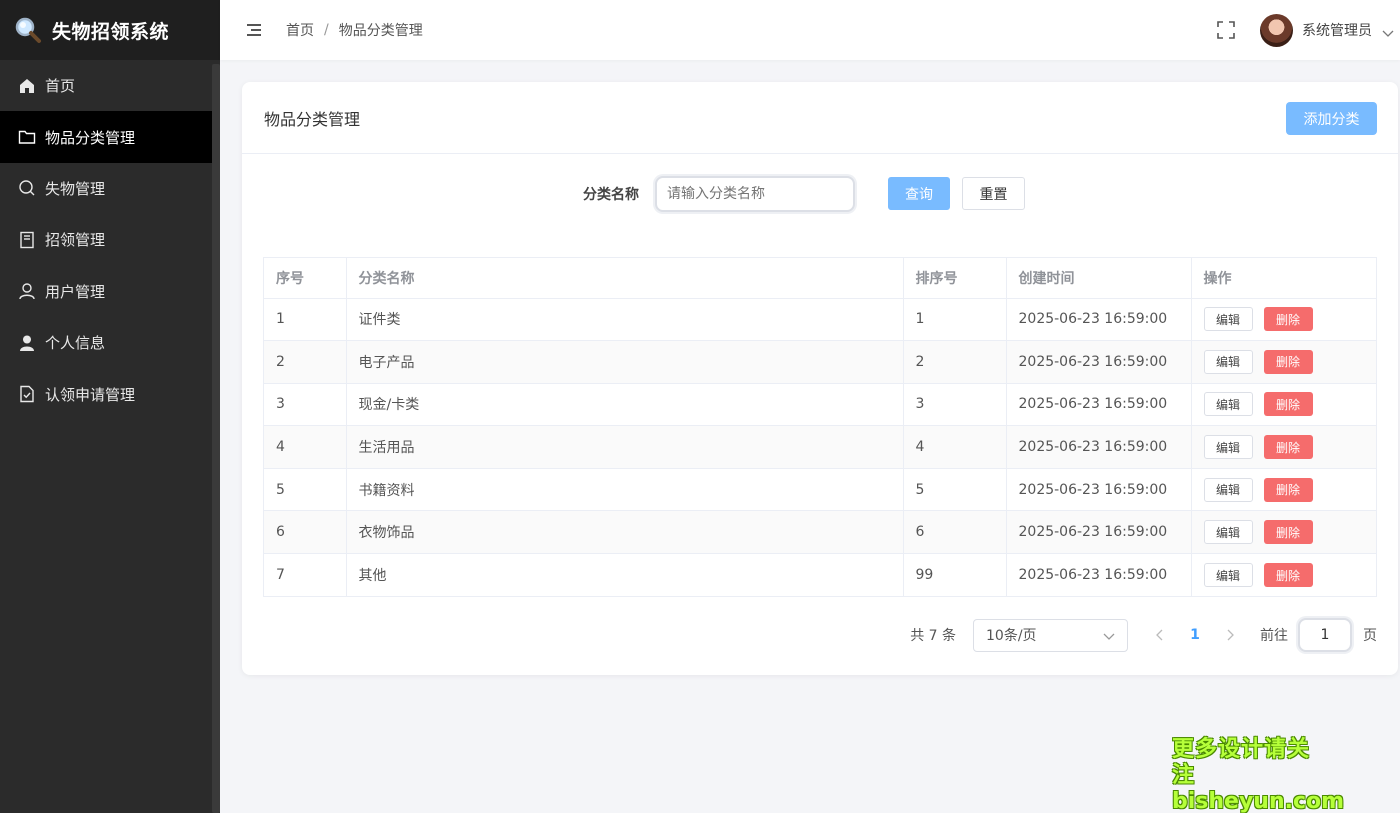  What do you see at coordinates (820, 278) in the screenshot?
I see `table-header-row: 序号 分类名称 排序号 创建时间 操作` at bounding box center [820, 278].